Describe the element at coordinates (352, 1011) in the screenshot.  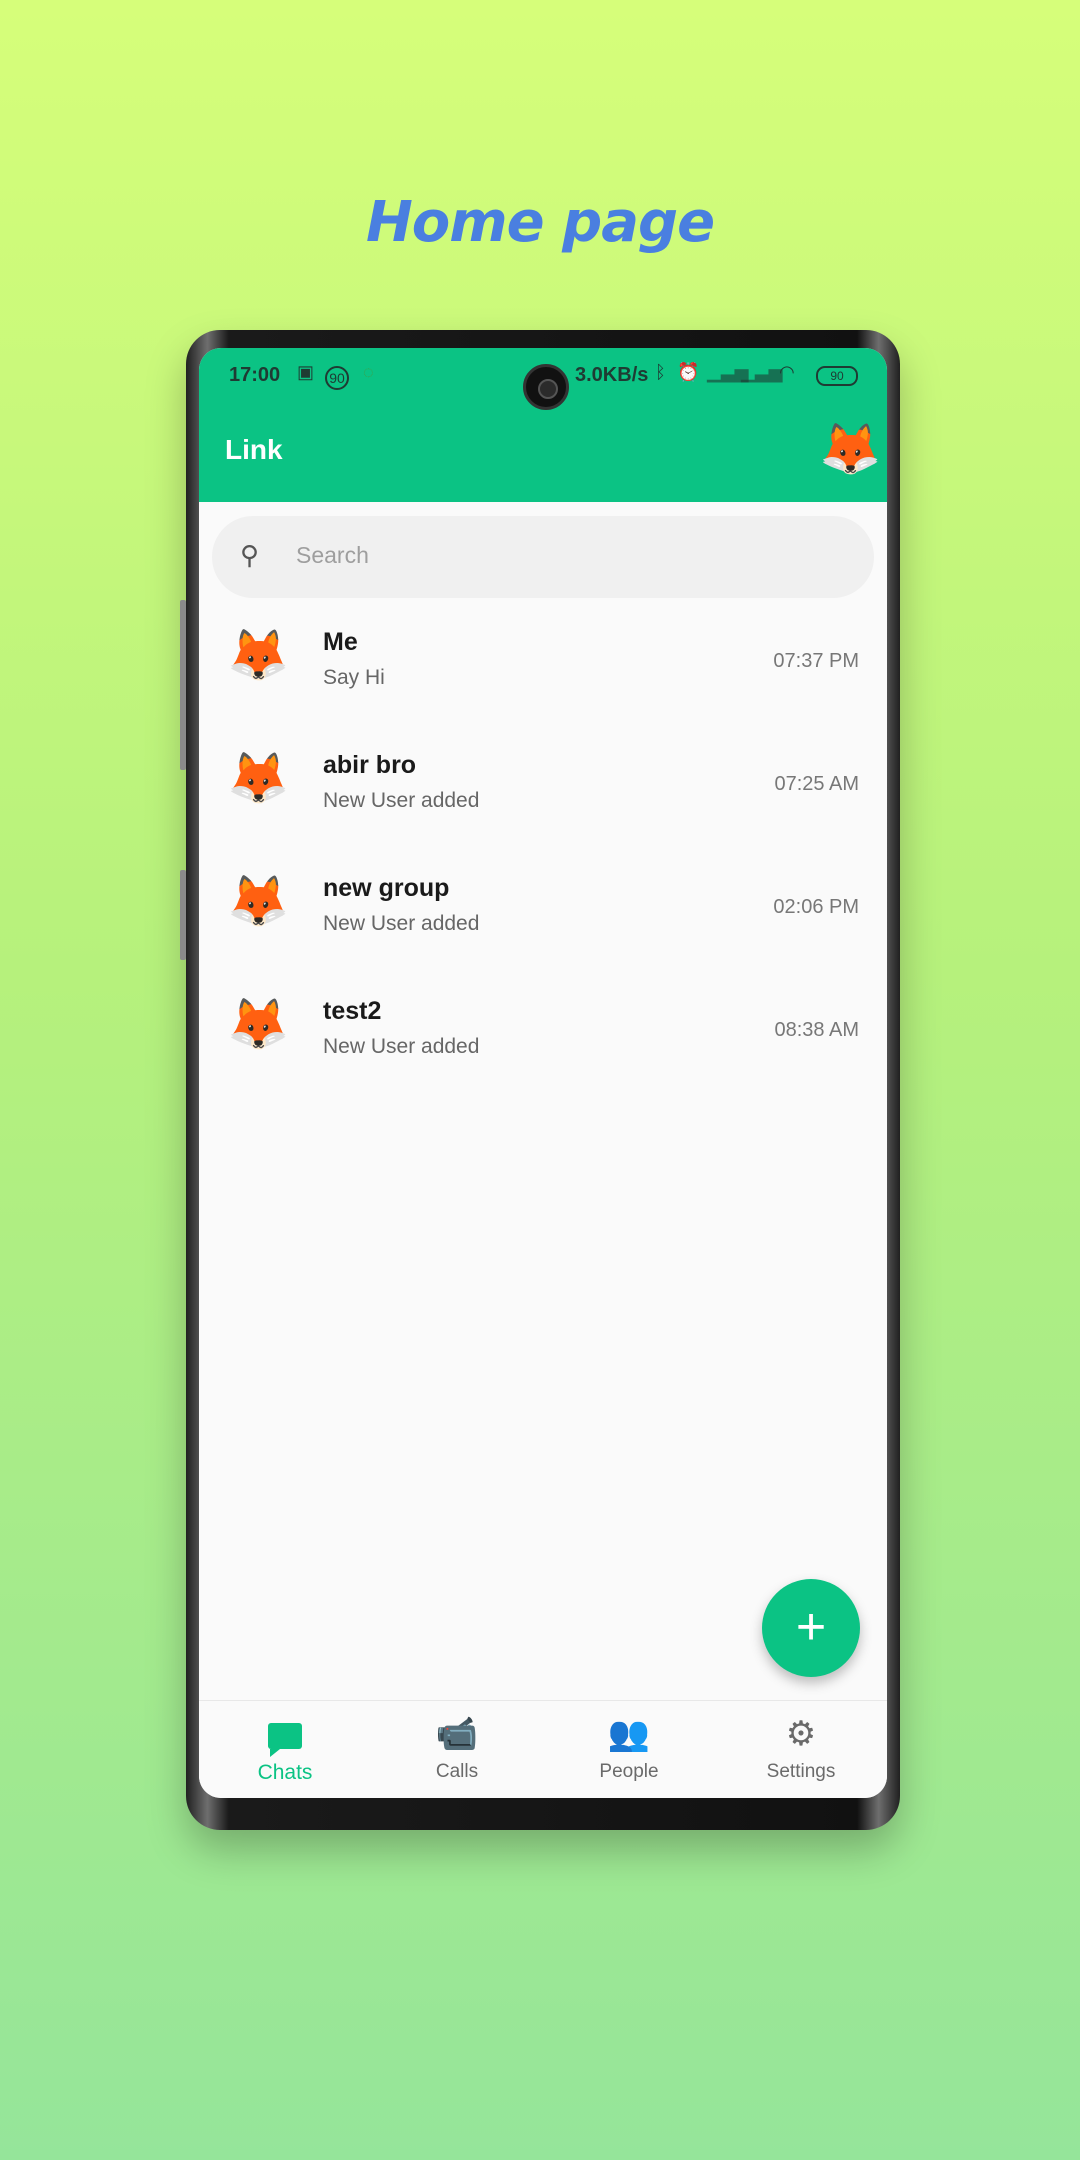
I see `chat-name: test2` at that location.